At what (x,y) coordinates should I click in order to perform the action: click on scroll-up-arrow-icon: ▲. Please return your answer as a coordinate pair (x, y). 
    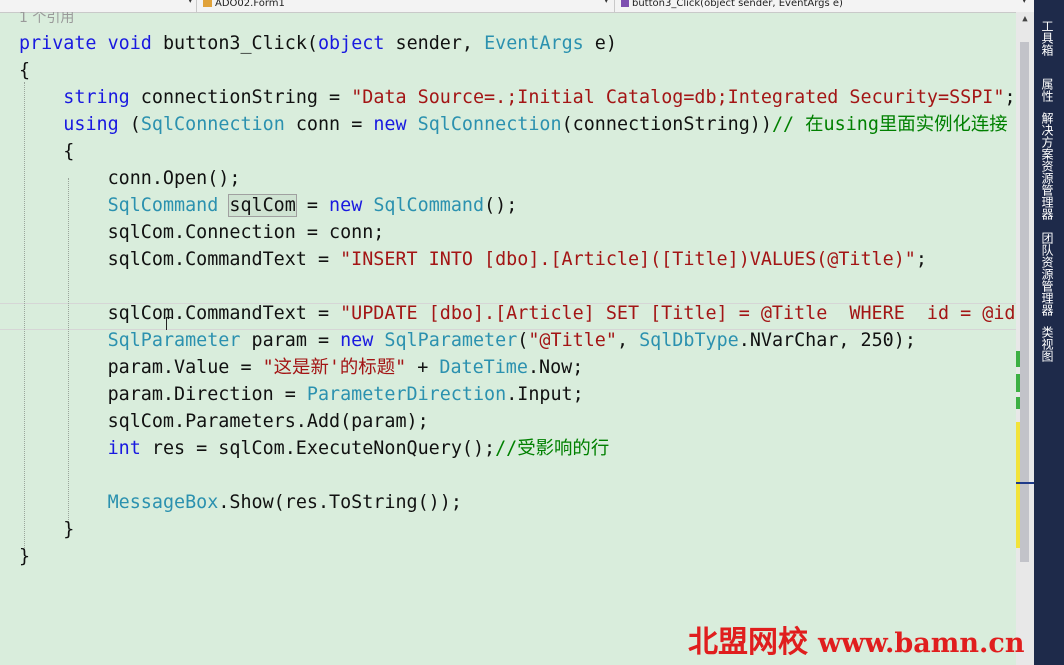
    Looking at the image, I should click on (1025, 19).